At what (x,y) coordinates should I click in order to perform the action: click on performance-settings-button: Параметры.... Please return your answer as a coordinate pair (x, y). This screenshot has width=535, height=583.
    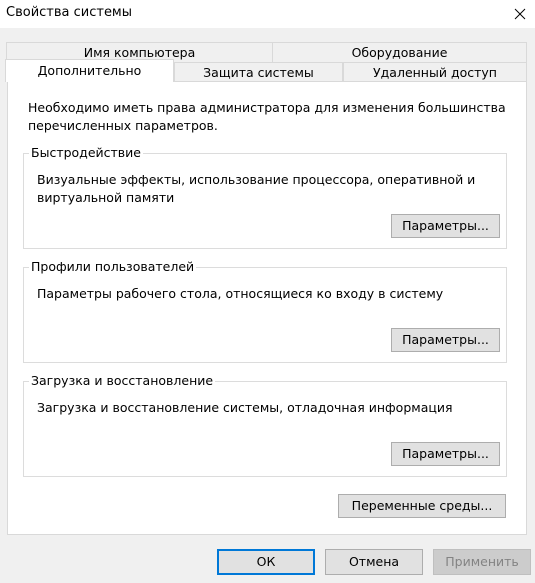
    Looking at the image, I should click on (445, 226).